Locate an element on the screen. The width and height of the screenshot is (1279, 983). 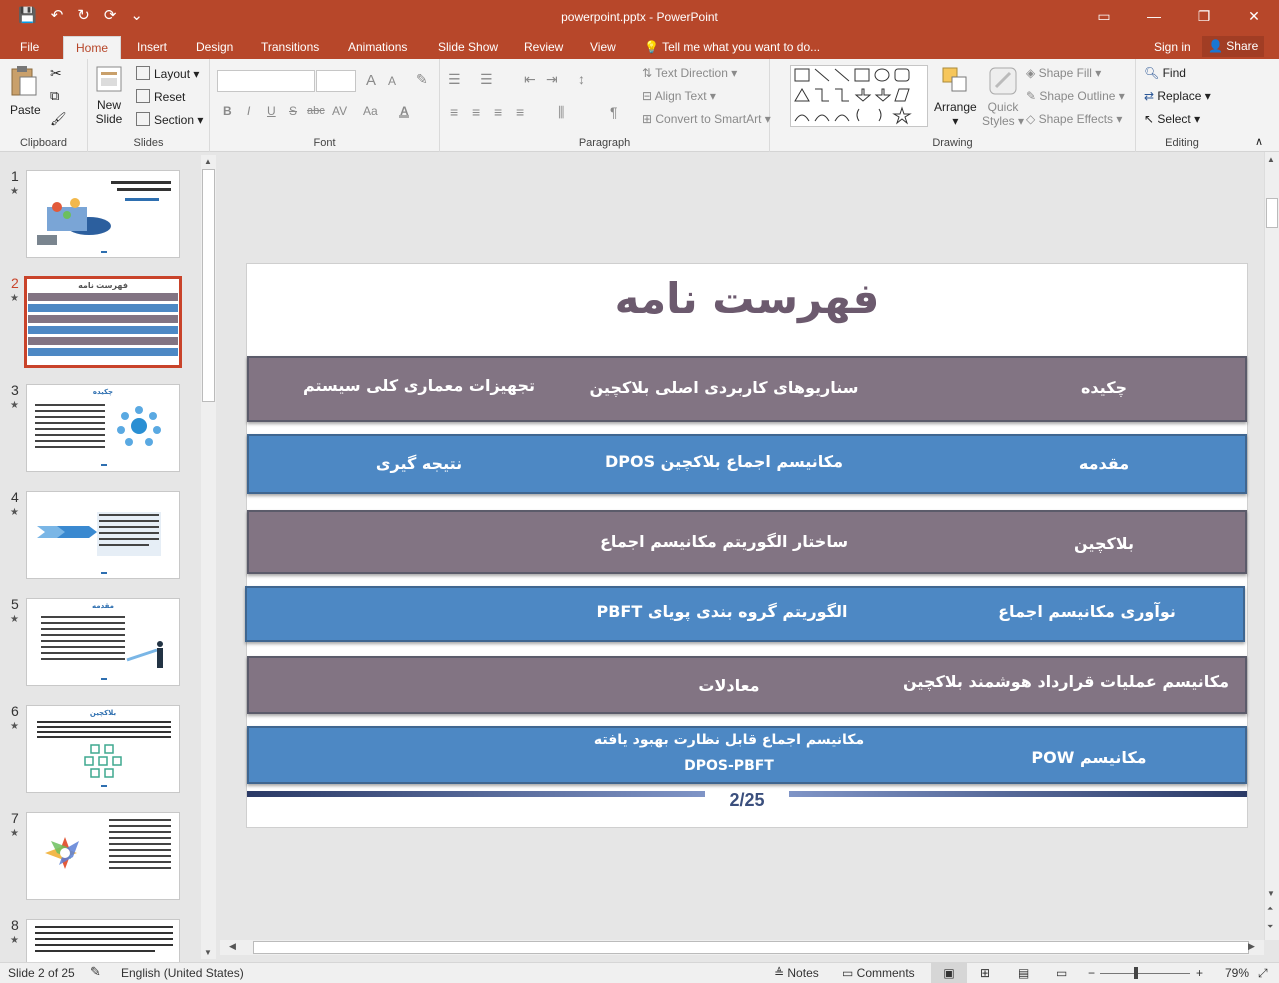
zoom-in-icon: + is located at coordinates (1199, 973).